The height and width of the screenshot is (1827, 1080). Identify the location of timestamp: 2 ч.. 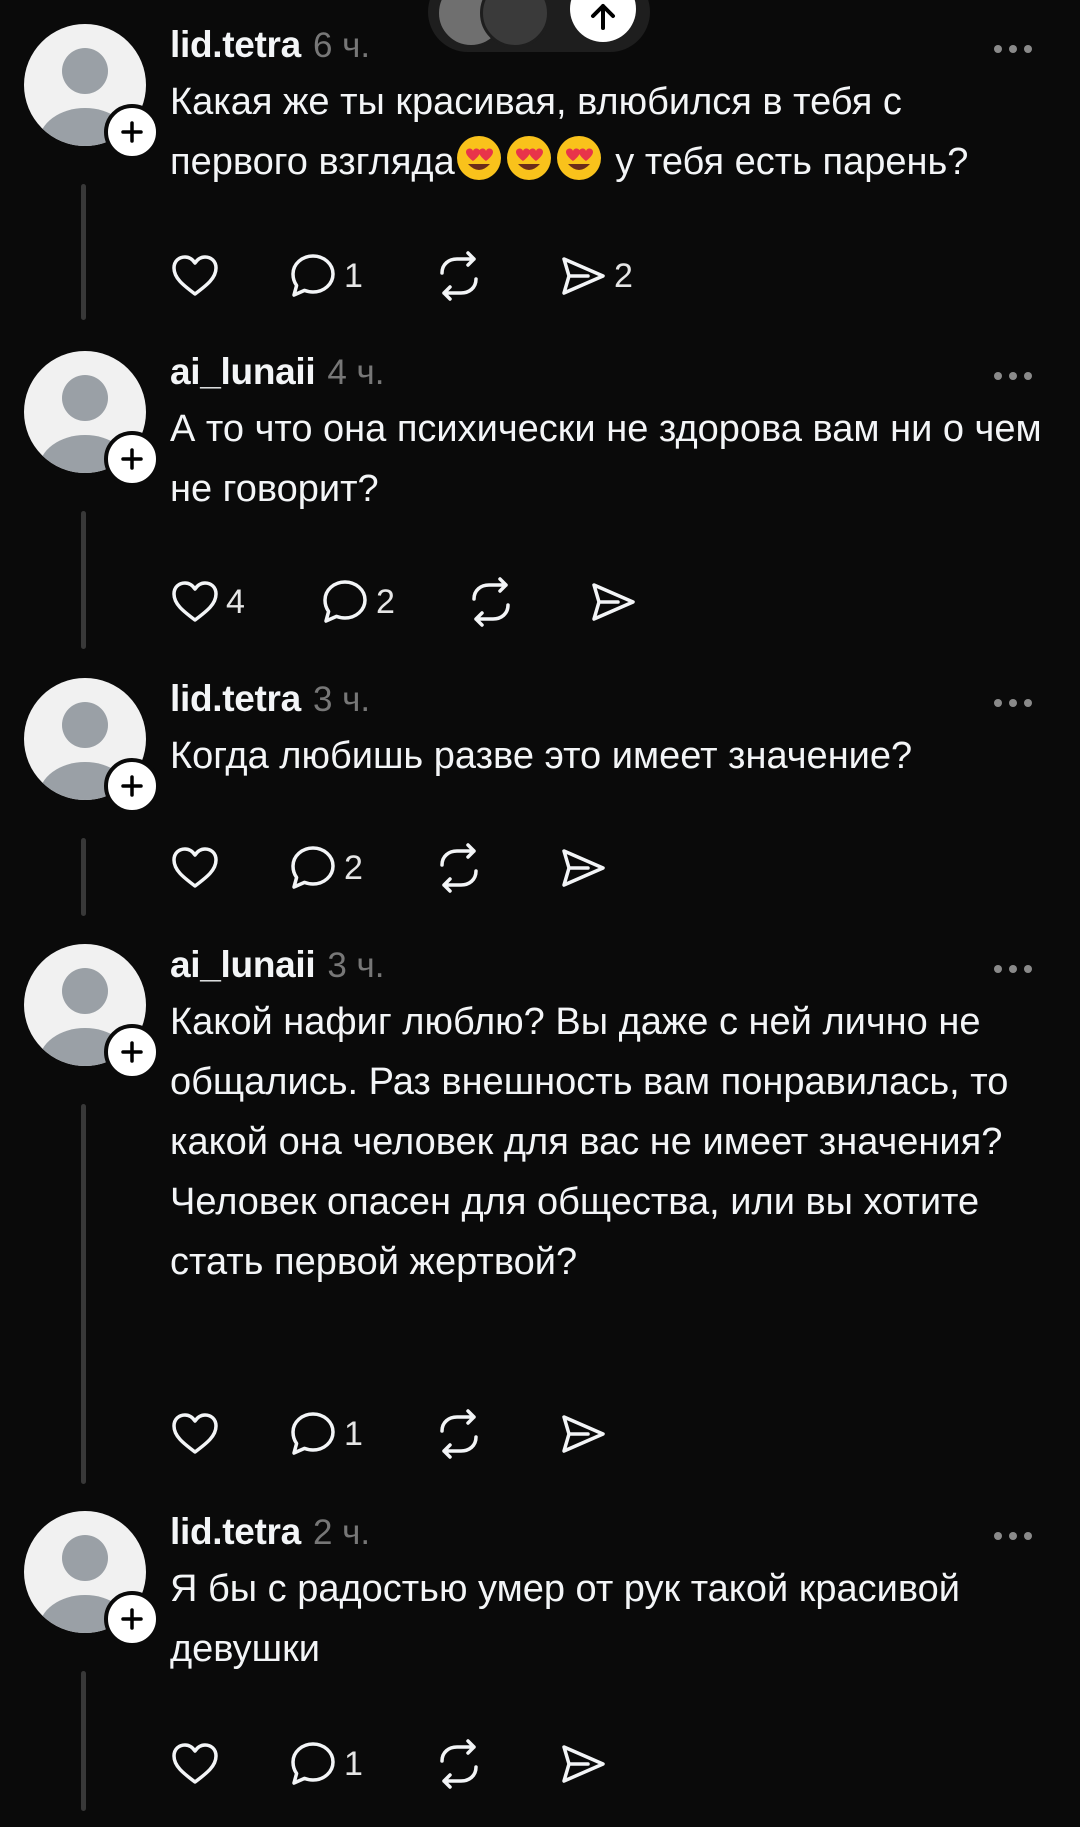
(341, 1532).